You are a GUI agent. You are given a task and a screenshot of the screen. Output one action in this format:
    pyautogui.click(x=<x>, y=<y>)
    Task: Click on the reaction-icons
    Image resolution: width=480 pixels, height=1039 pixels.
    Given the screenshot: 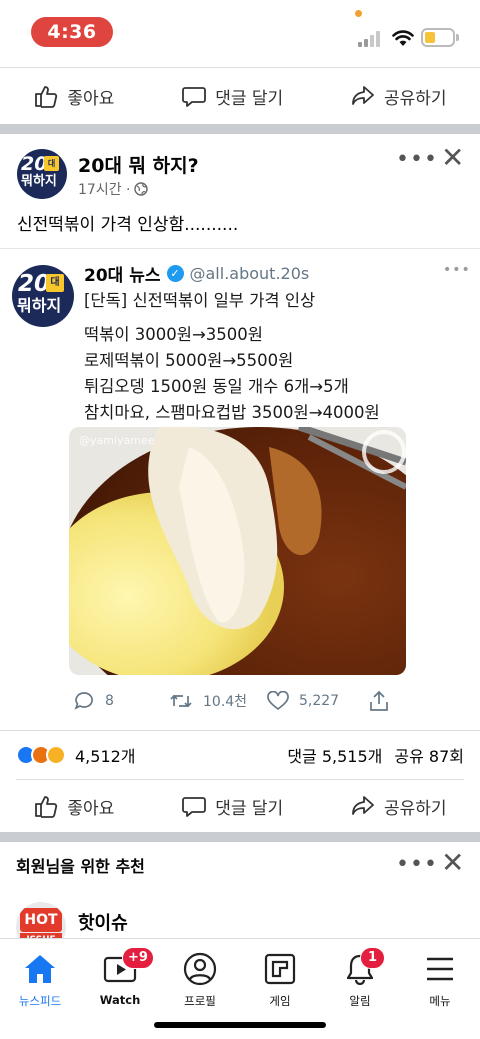 What is the action you would take?
    pyautogui.click(x=41, y=755)
    